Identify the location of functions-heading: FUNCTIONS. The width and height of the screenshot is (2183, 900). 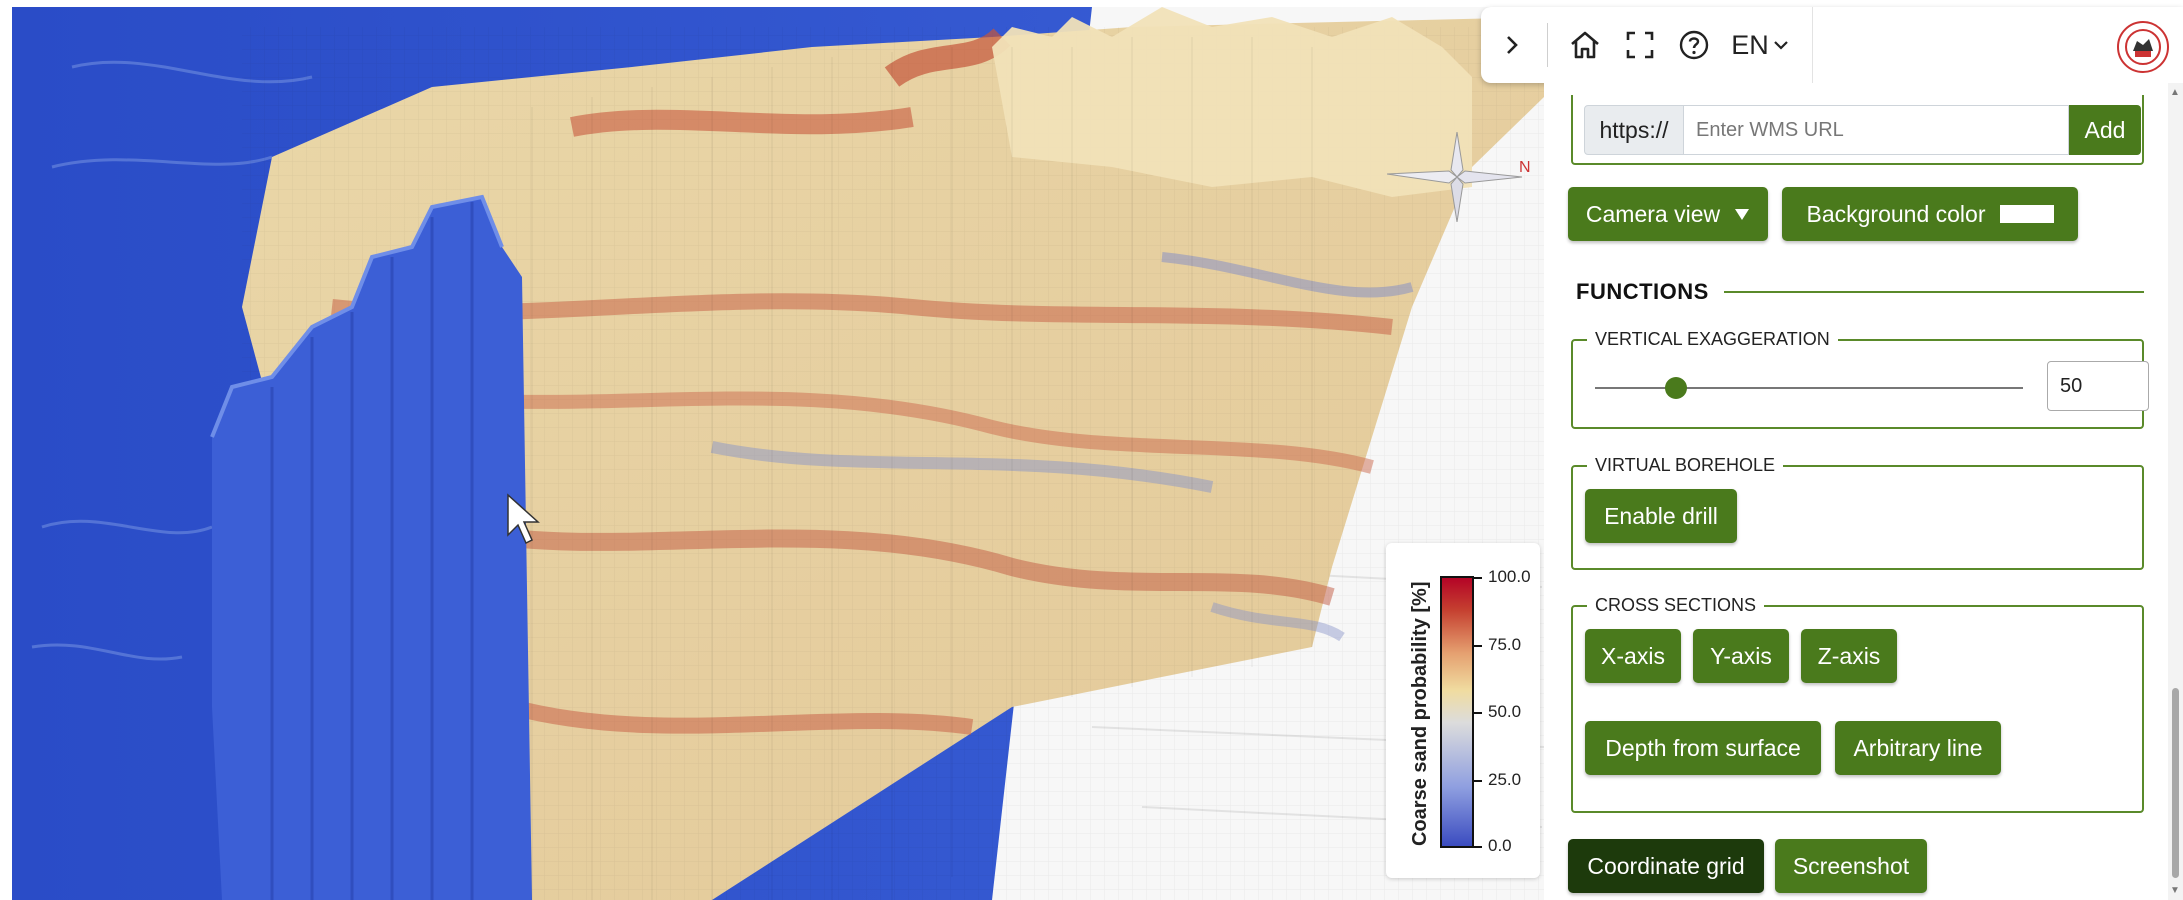
(1642, 291).